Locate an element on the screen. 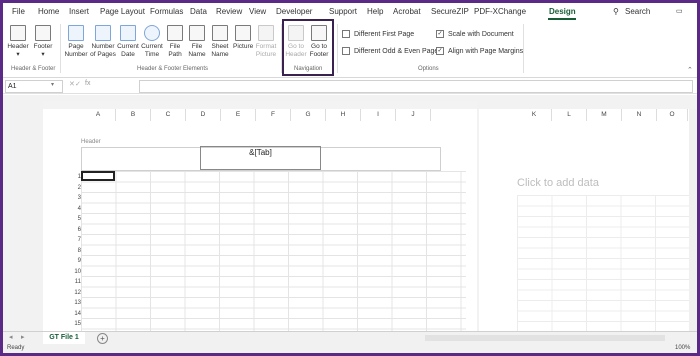 This screenshot has width=700, height=356. cell-grid-page2 is located at coordinates (607, 263).